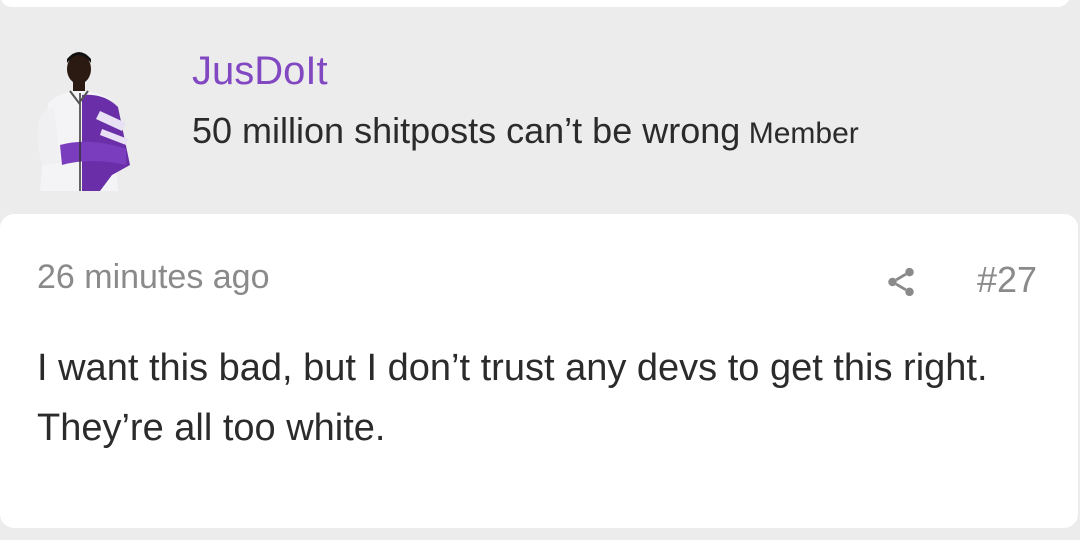  Describe the element at coordinates (153, 277) in the screenshot. I see `post-timestamp: 26 minutes ago` at that location.